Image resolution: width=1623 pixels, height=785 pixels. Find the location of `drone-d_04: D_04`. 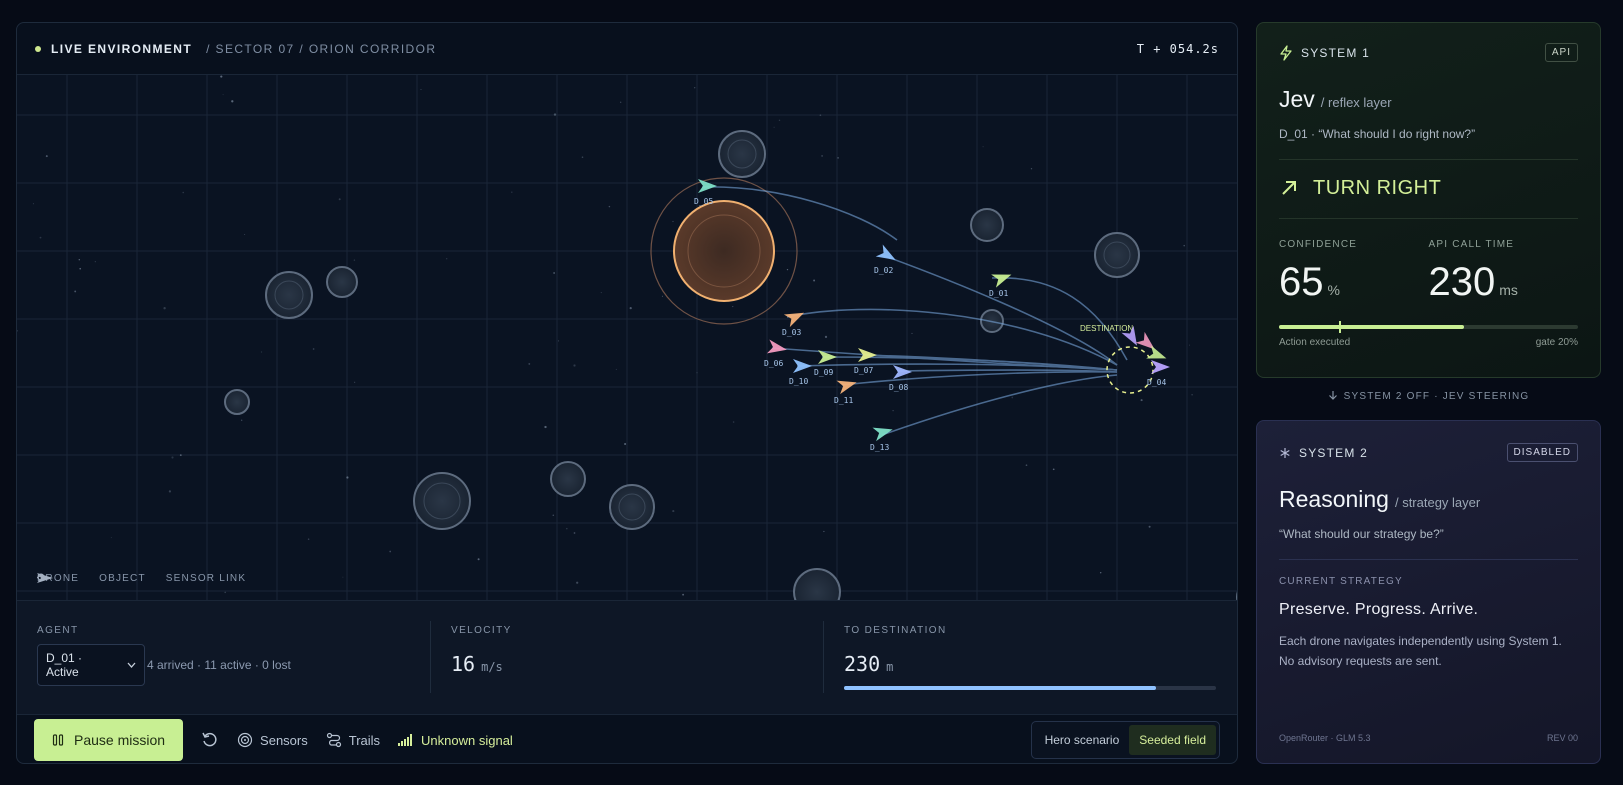

drone-d_04: D_04 is located at coordinates (1158, 373).